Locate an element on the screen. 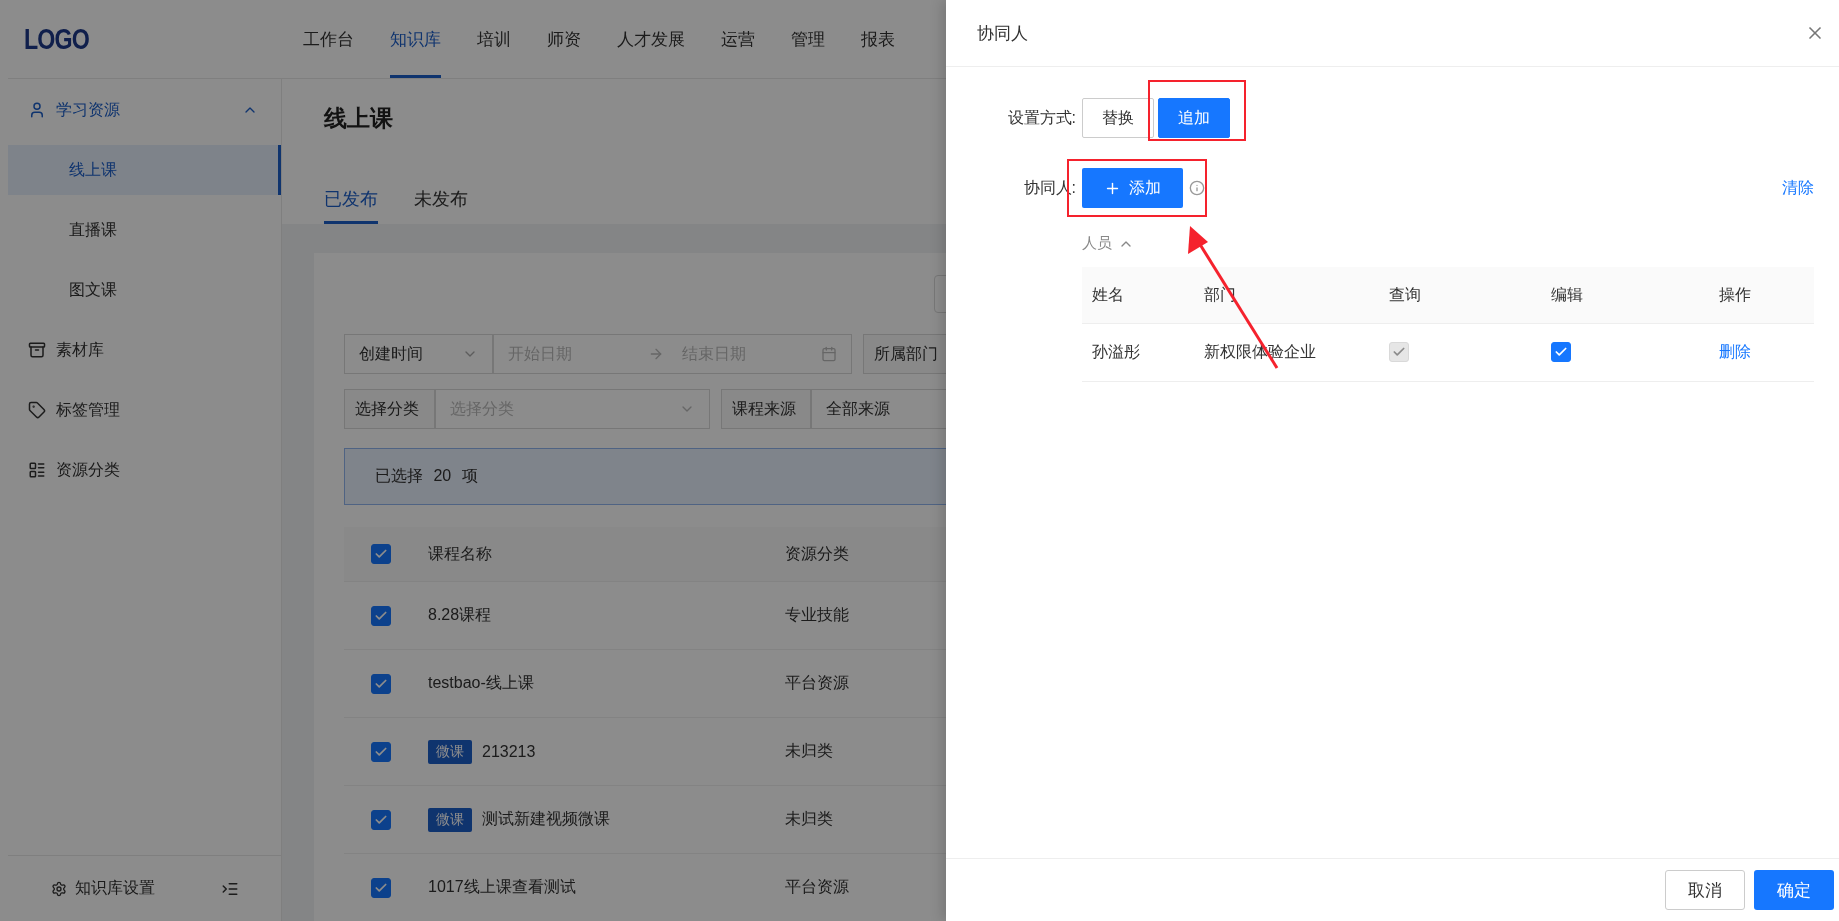 The image size is (1839, 921). mode-option: 替换 is located at coordinates (1118, 118).